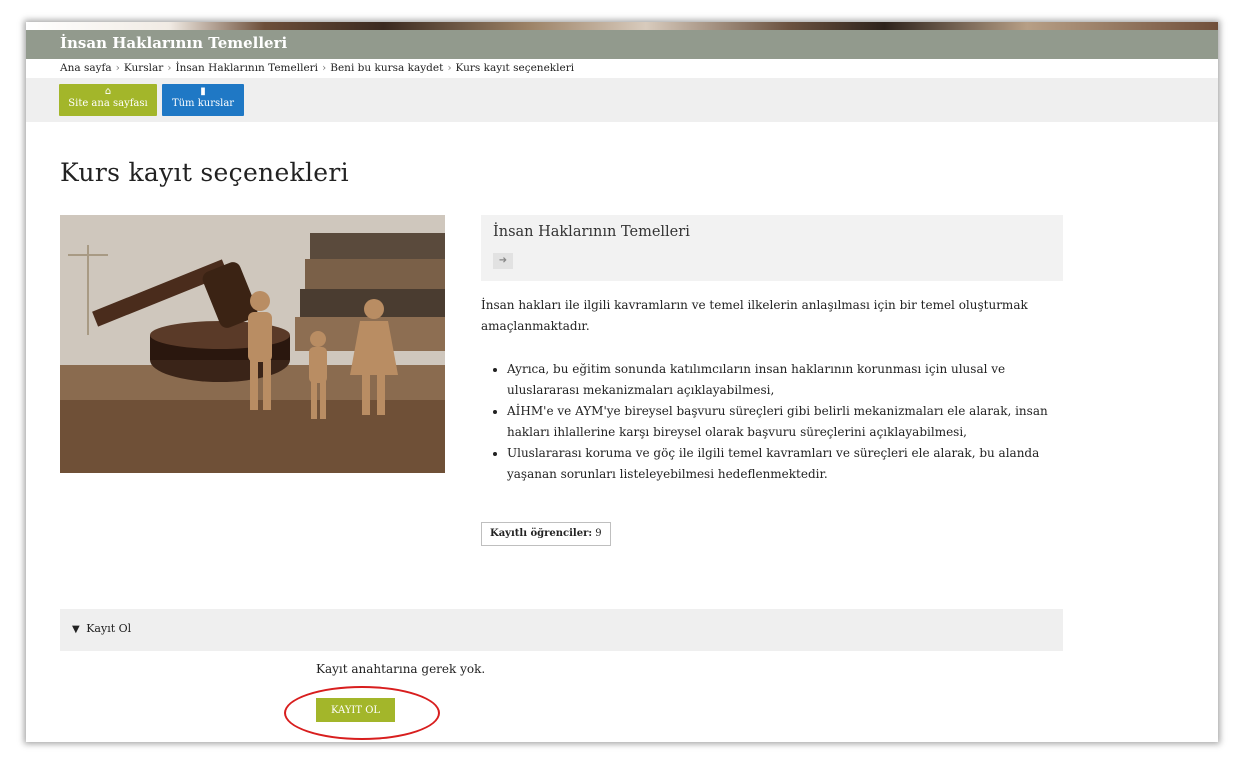  I want to click on page-title: Kurs kayıt seçenekleri, so click(204, 172).